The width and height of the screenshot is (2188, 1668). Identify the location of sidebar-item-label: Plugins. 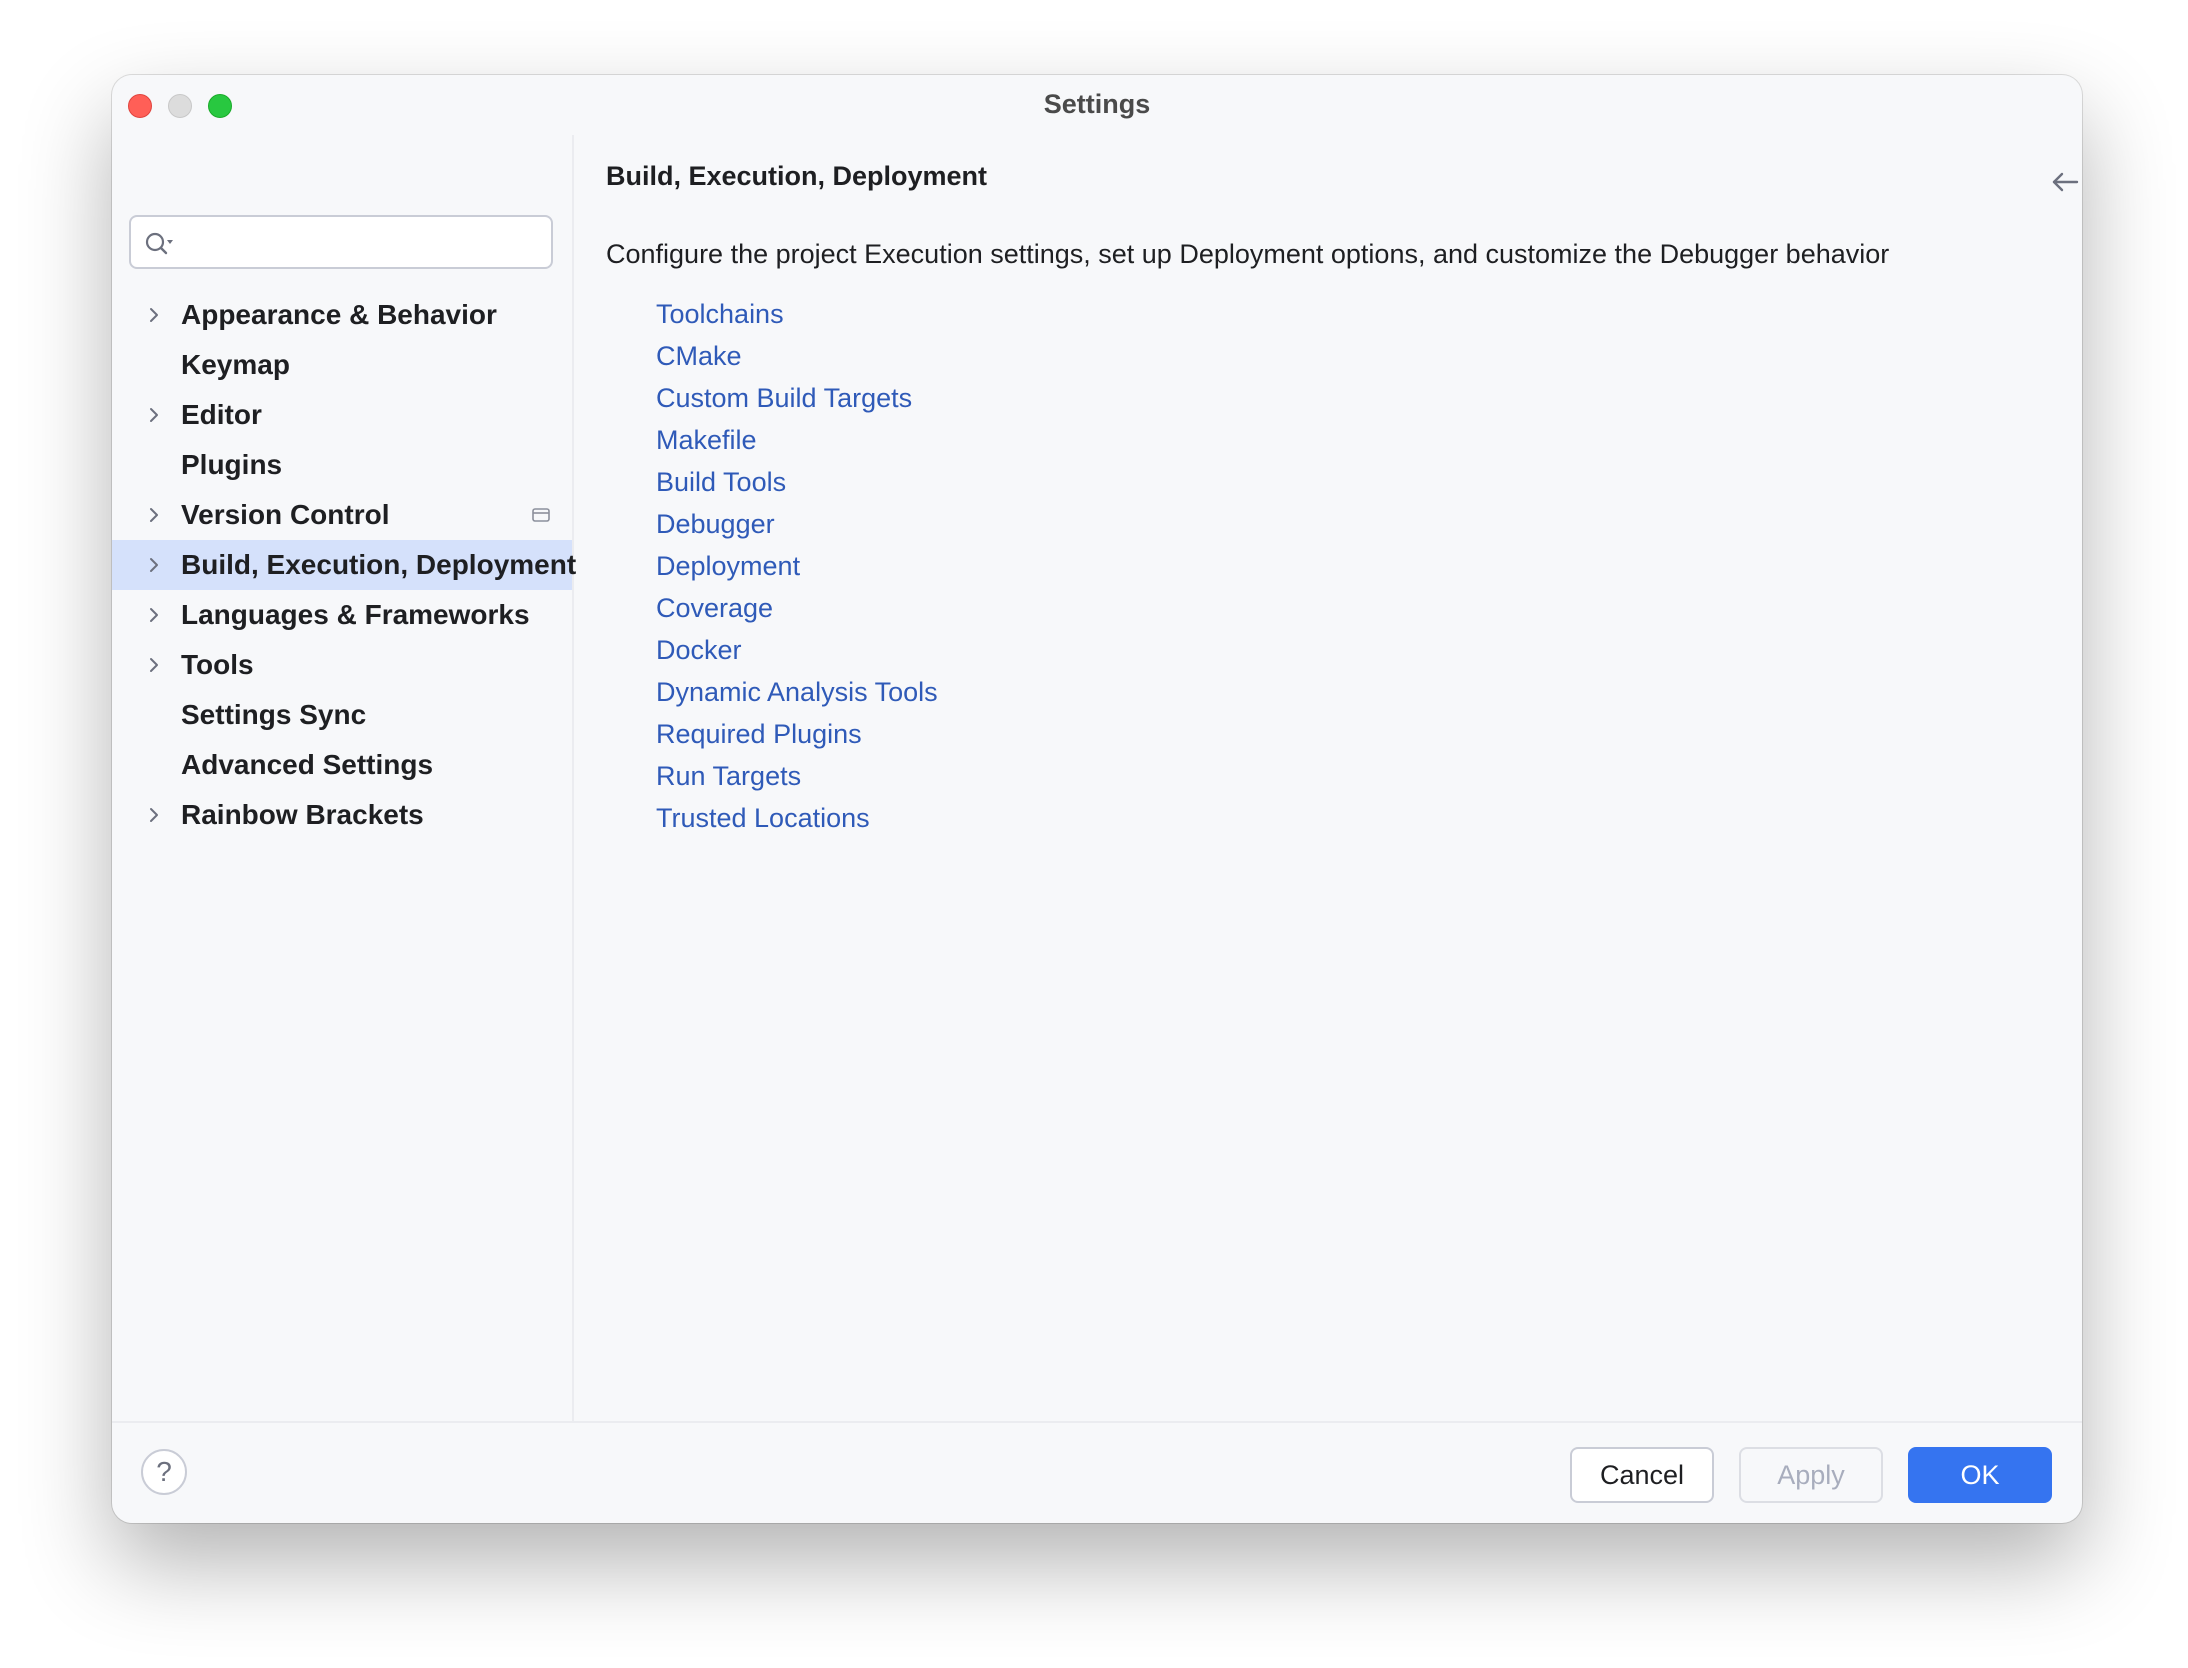
(232, 464).